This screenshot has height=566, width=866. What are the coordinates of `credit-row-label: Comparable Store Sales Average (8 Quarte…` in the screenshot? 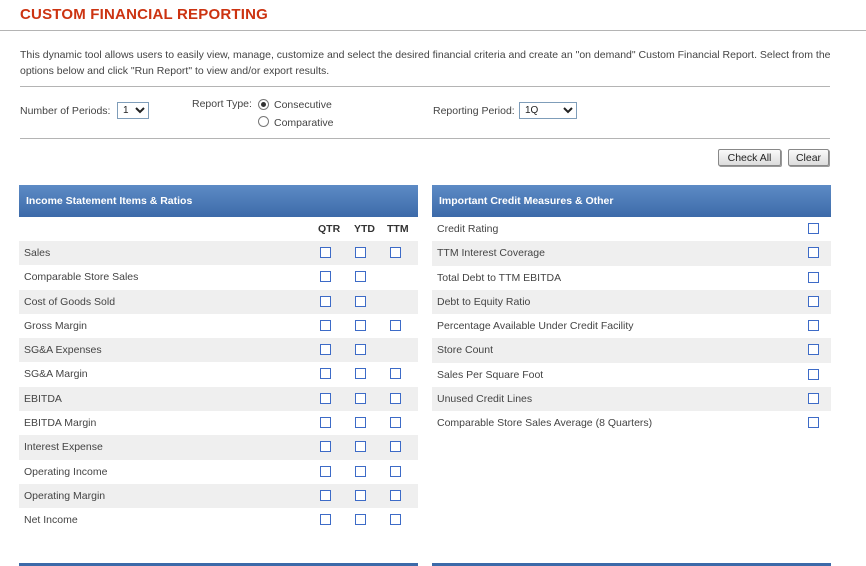 It's located at (545, 423).